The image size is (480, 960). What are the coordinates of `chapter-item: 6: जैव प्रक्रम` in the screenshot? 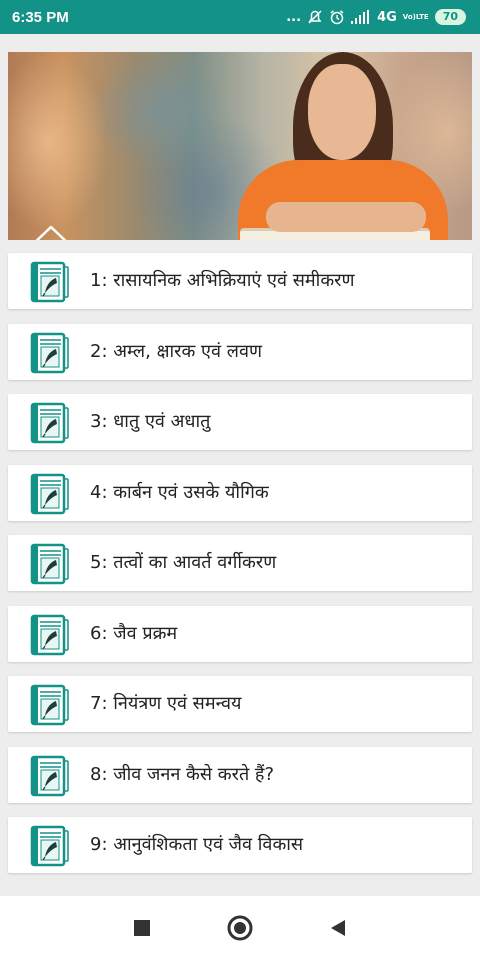 It's located at (240, 633).